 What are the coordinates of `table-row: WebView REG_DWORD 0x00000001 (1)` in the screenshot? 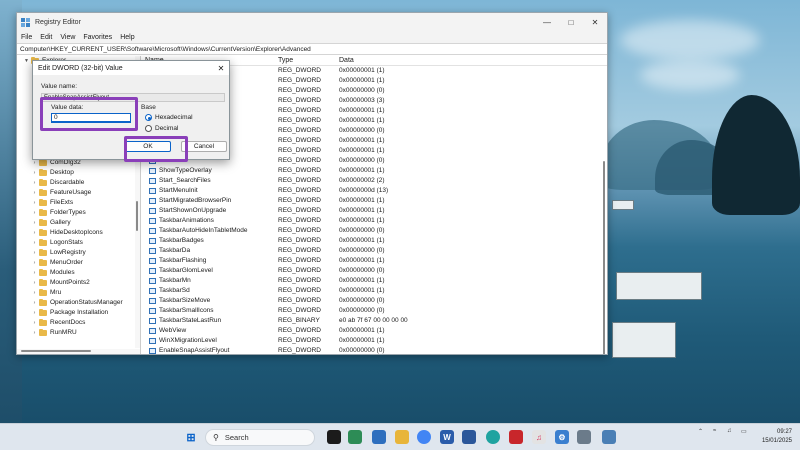 It's located at (374, 331).